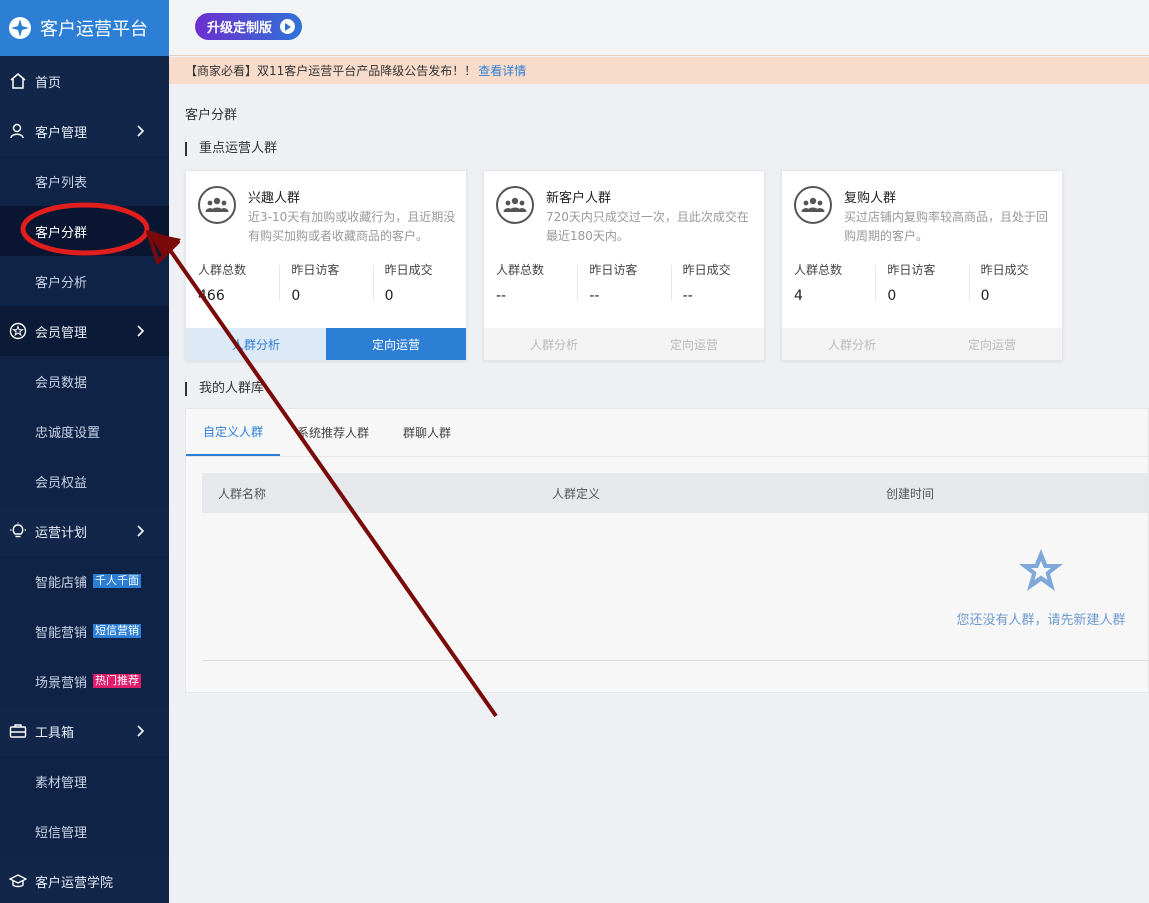 The height and width of the screenshot is (903, 1149). Describe the element at coordinates (61, 833) in the screenshot. I see `sidebar-item-label: 短信管理` at that location.